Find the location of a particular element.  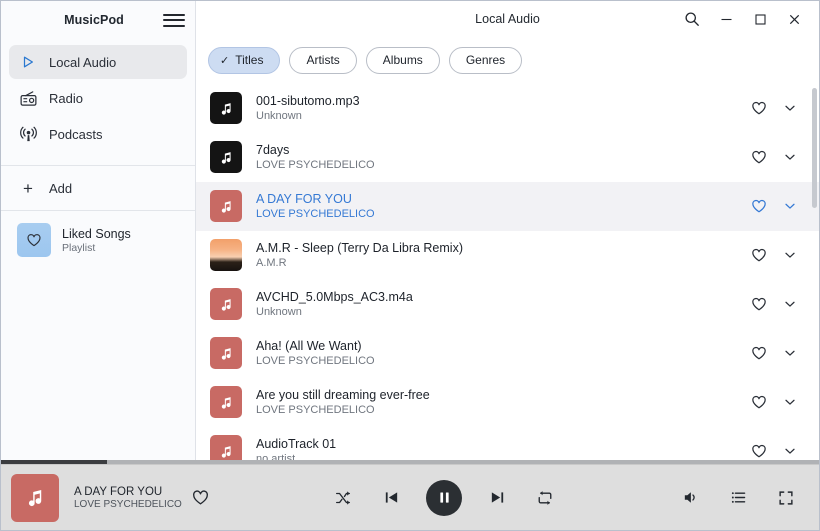

search-button is located at coordinates (692, 19).